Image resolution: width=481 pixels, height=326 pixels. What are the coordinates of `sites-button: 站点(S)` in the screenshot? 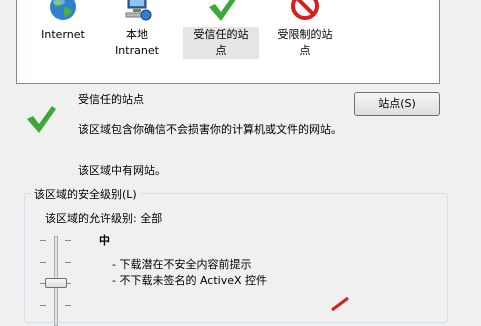 It's located at (397, 104).